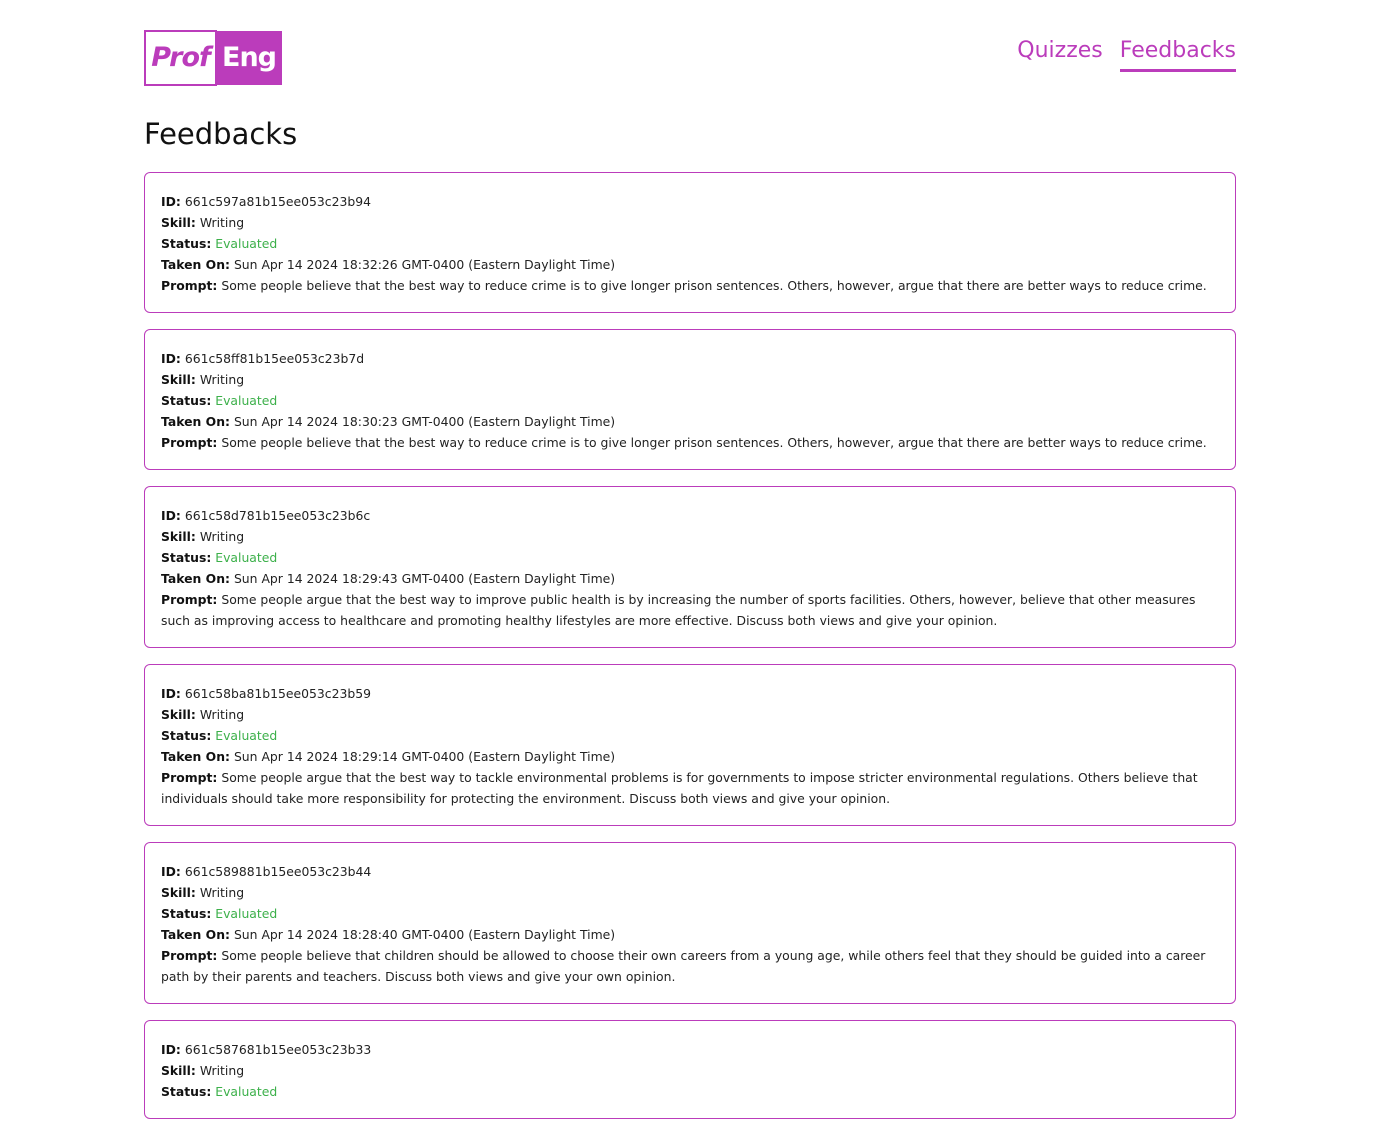 The width and height of the screenshot is (1381, 1135). What do you see at coordinates (690, 693) in the screenshot?
I see `feedback-id-row: ID: 661c58ba81b15ee053c23b59` at bounding box center [690, 693].